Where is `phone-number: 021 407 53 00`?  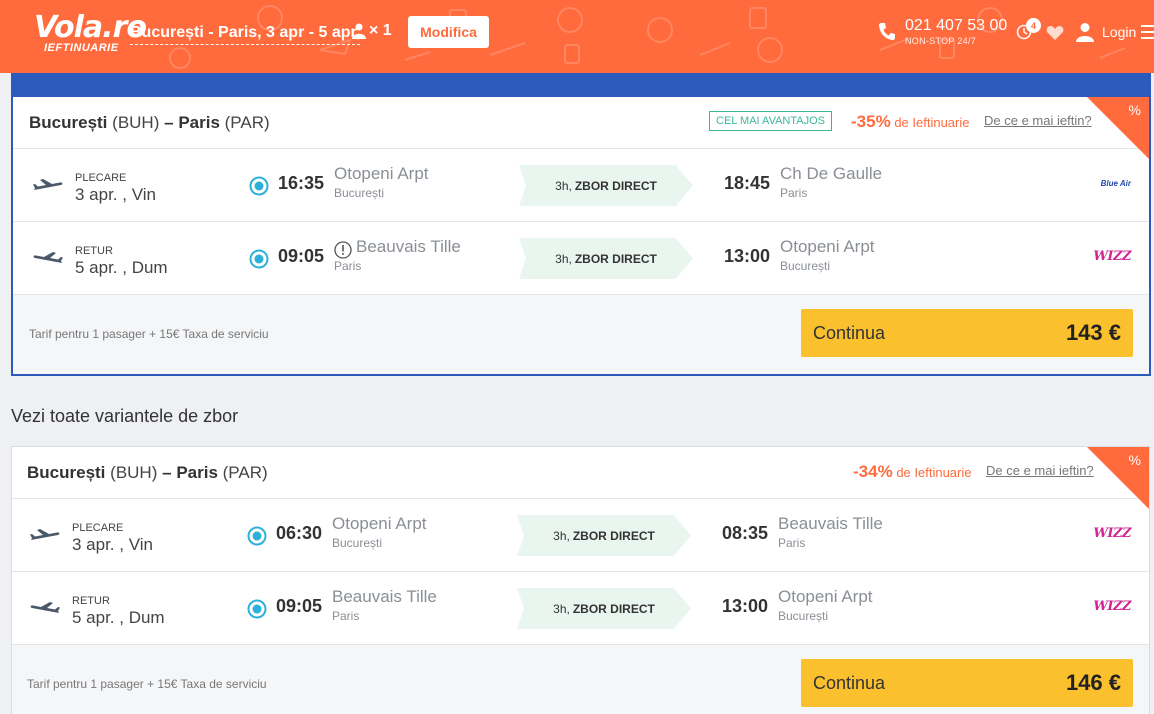
phone-number: 021 407 53 00 is located at coordinates (956, 26).